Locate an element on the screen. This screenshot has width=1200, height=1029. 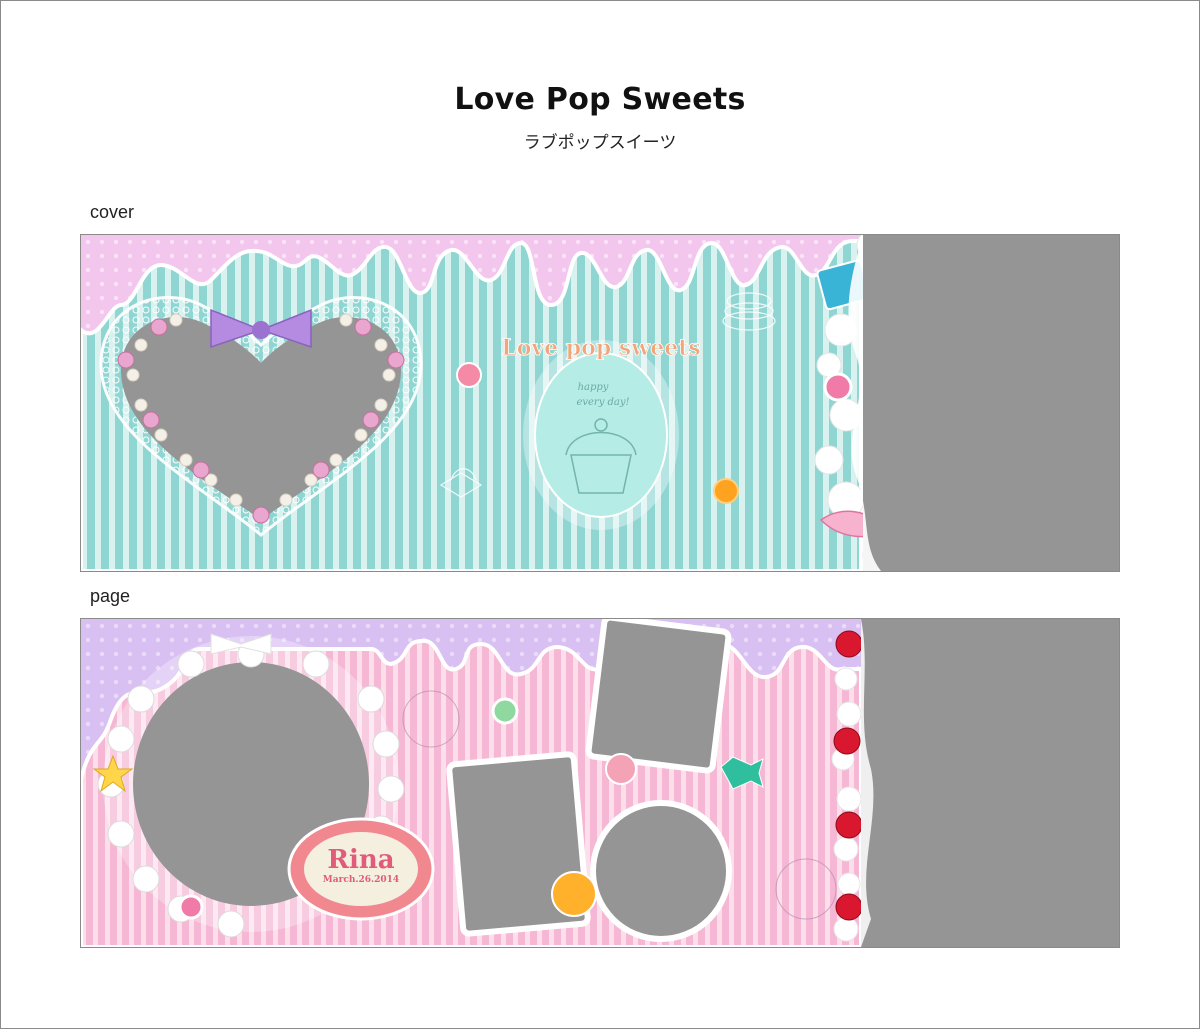
orange-candy is located at coordinates (726, 491).